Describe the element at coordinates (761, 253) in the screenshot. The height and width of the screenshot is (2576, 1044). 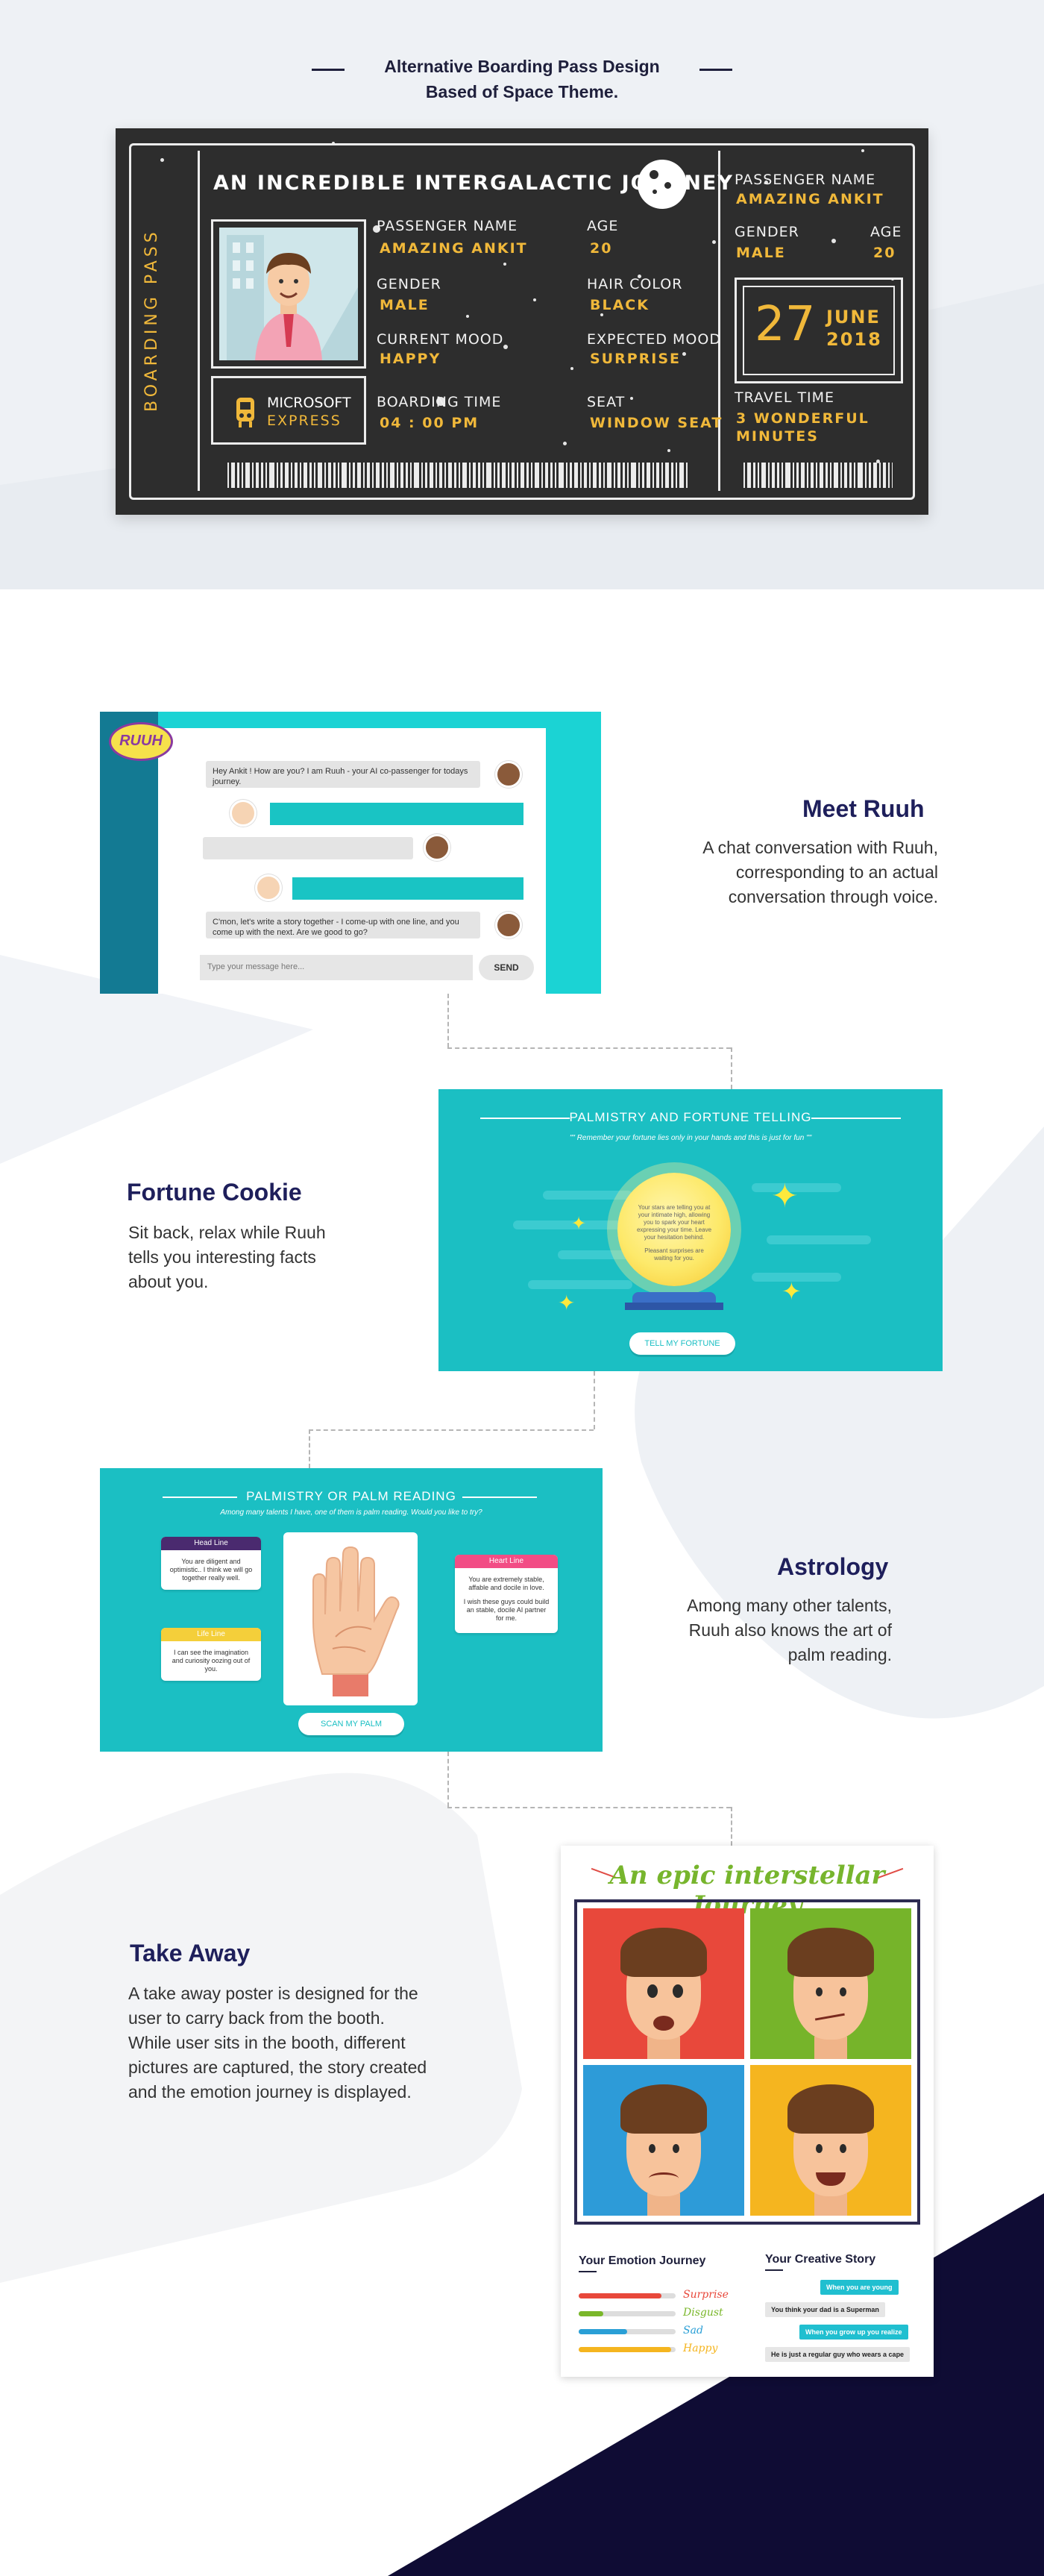
I see `stub-gender-value: MALE` at that location.